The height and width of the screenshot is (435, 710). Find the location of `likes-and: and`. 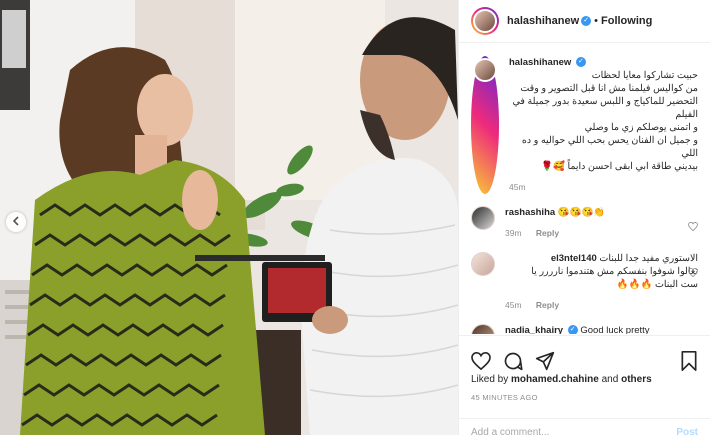

likes-and: and is located at coordinates (610, 379).